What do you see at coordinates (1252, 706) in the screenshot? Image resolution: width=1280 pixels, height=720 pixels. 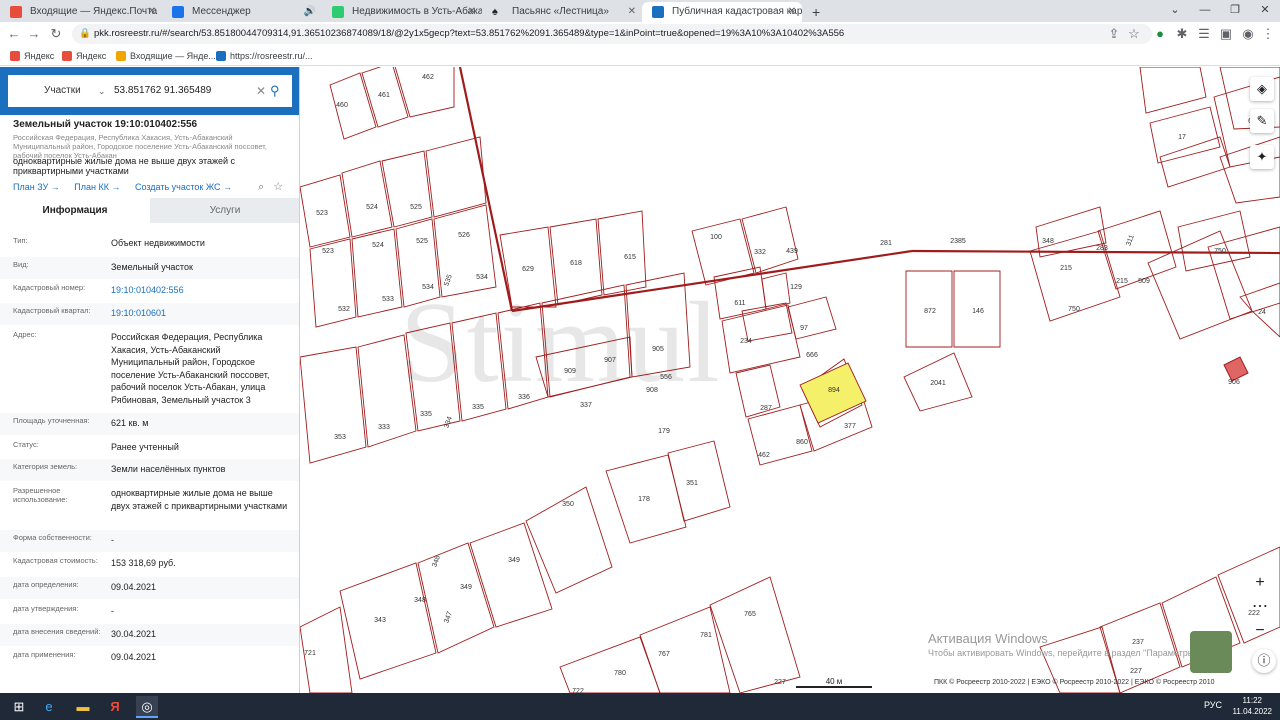 I see `system-clock: 11:22 11.04.2022` at bounding box center [1252, 706].